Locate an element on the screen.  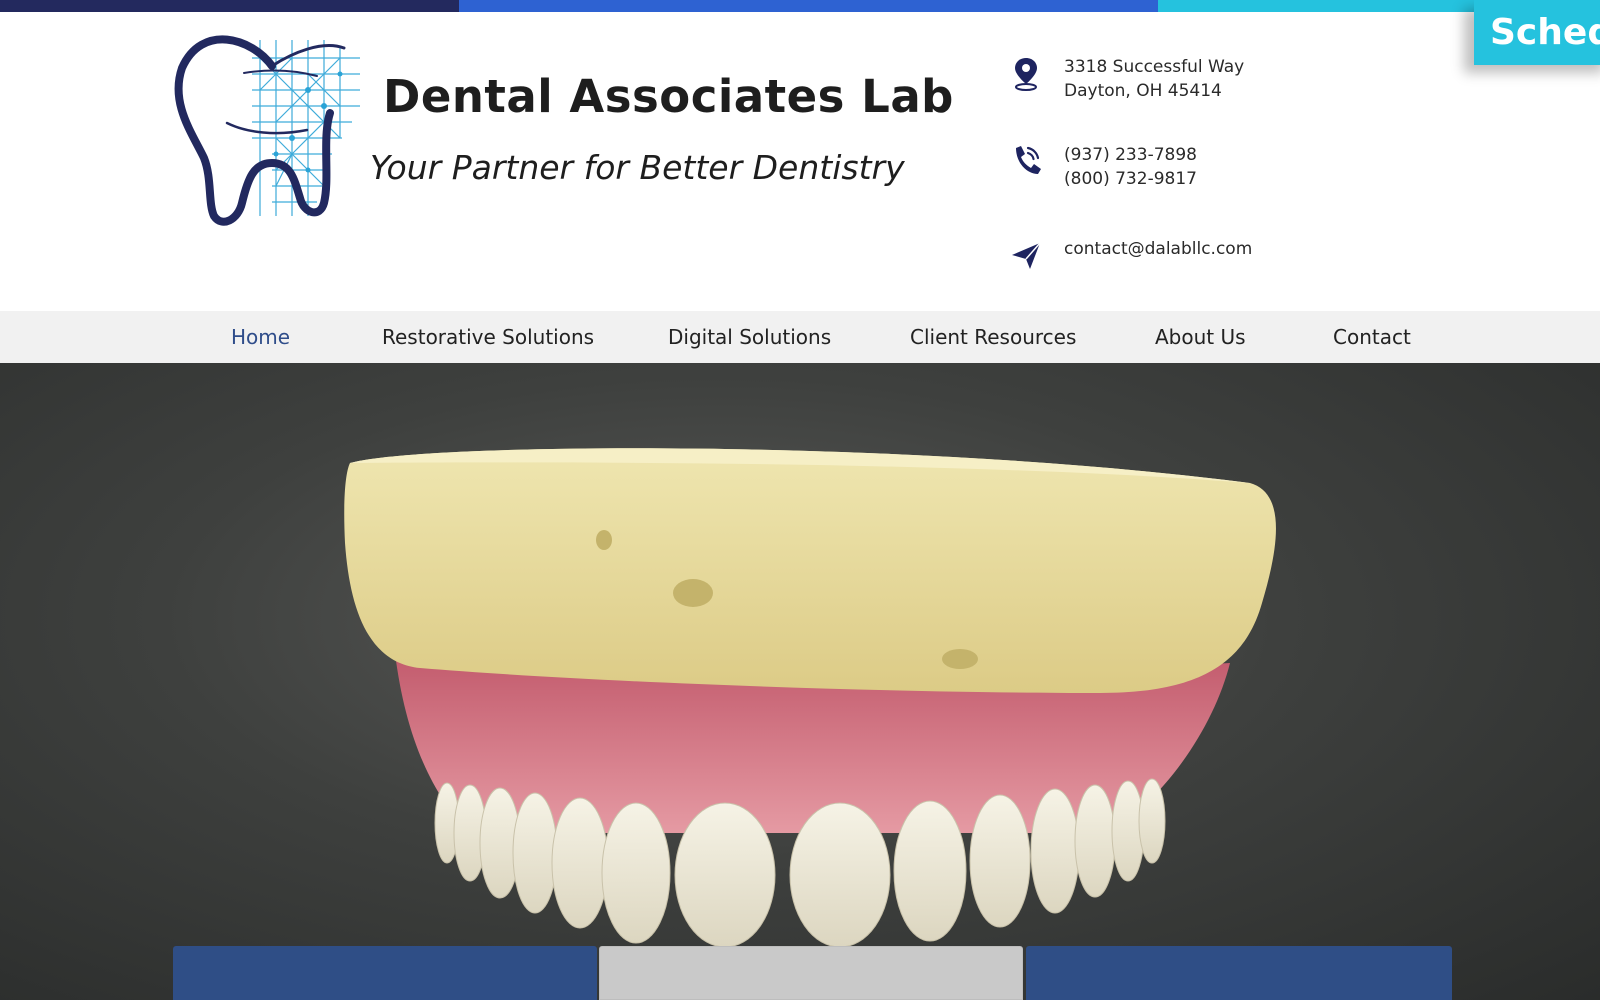
phone-number-1: (937) 233-7898 is located at coordinates (1130, 155).